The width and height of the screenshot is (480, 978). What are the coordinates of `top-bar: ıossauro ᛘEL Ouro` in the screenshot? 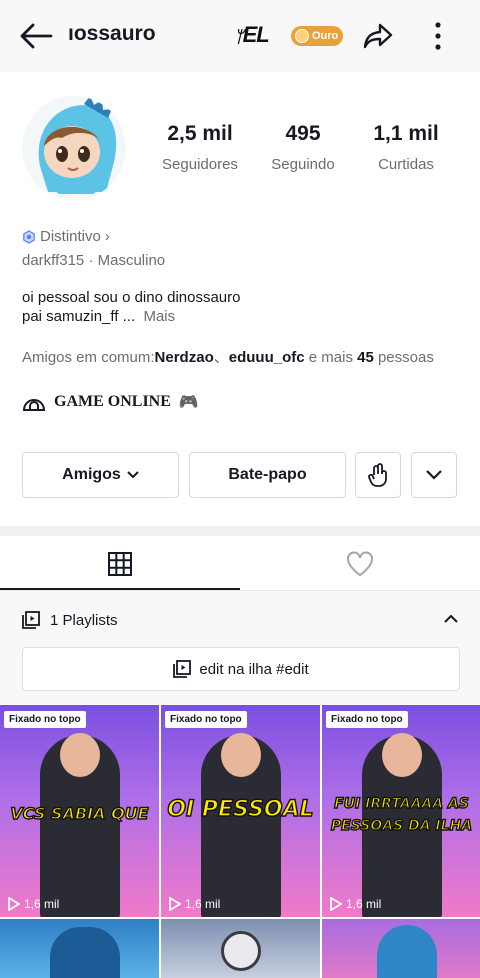 It's located at (240, 36).